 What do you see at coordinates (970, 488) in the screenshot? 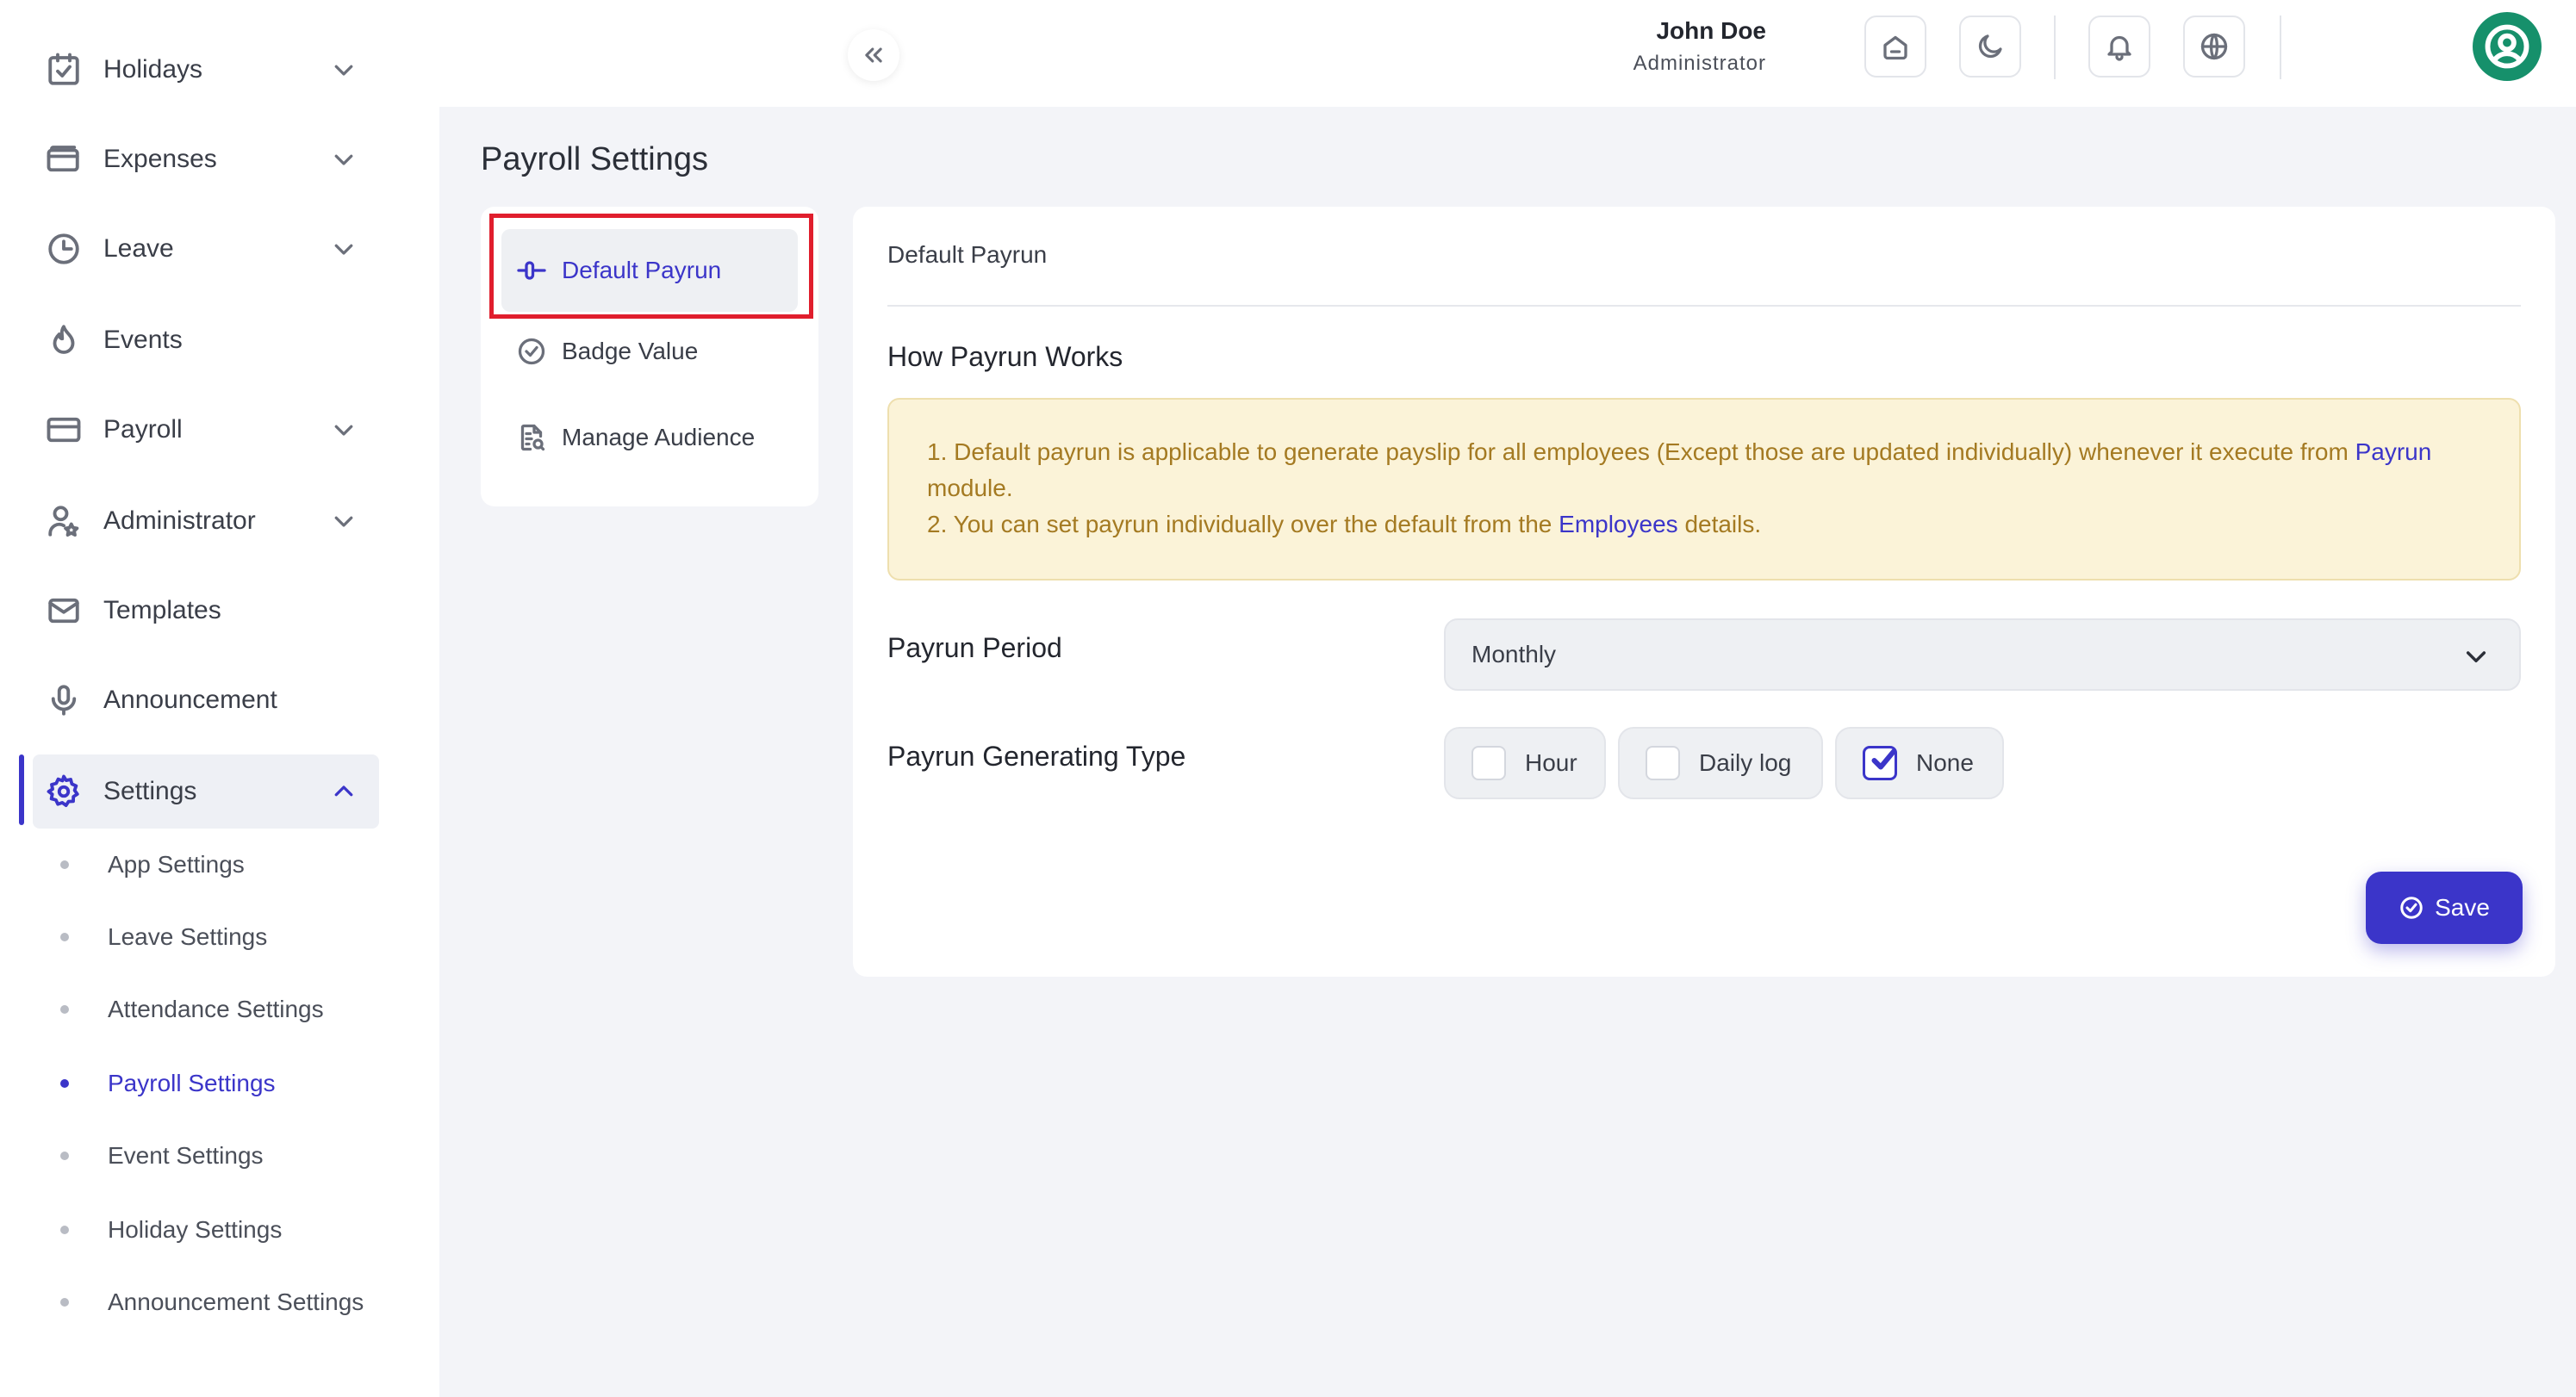
I see `notice-text: module.` at bounding box center [970, 488].